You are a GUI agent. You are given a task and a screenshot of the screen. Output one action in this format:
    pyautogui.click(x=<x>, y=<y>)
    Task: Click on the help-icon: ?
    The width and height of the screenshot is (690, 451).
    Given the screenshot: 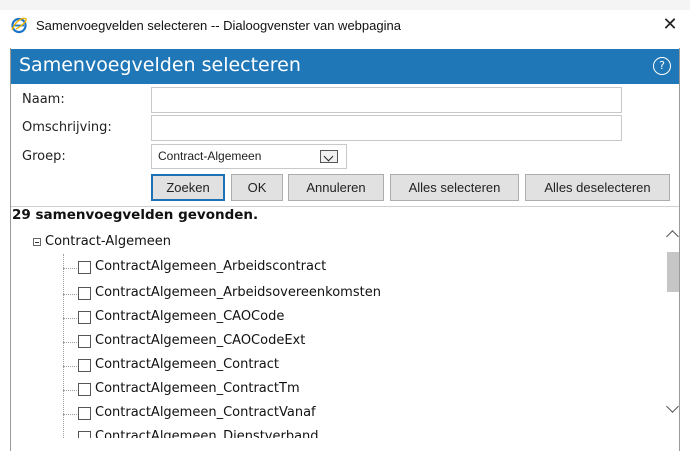 What is the action you would take?
    pyautogui.click(x=662, y=66)
    